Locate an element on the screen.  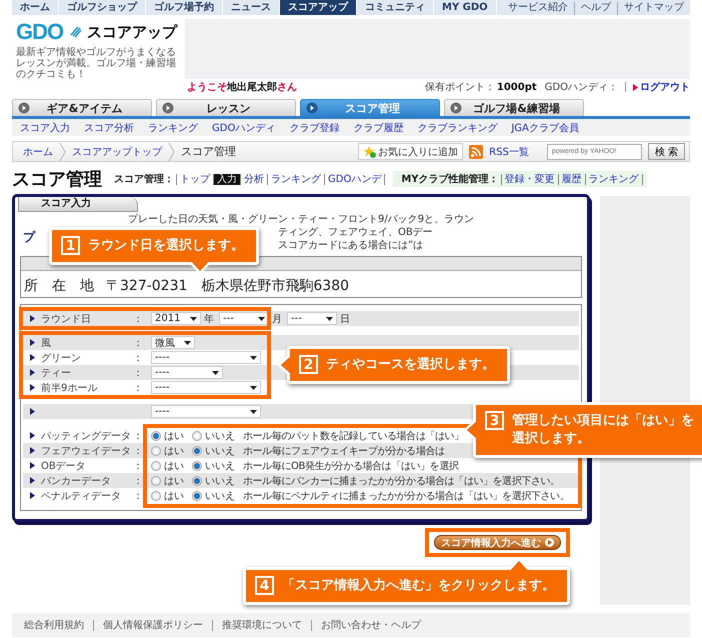
category-tab: レッスン is located at coordinates (226, 107).